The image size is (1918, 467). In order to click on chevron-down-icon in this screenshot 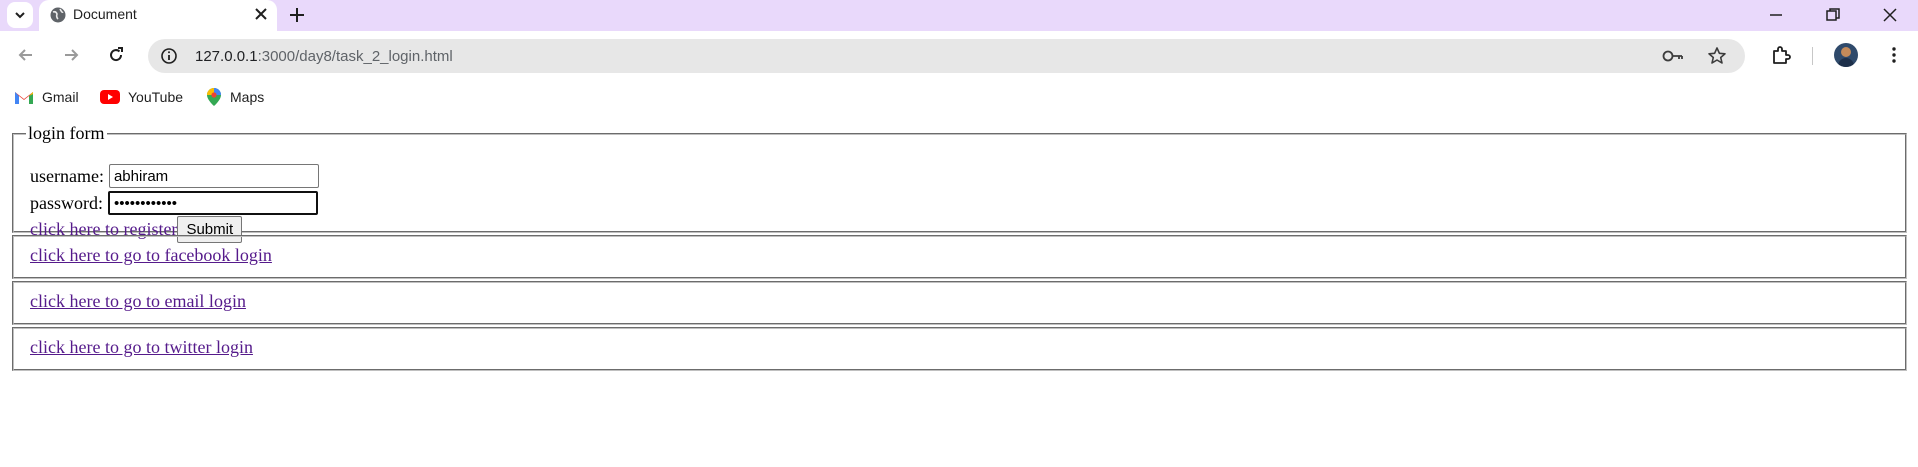, I will do `click(20, 15)`.